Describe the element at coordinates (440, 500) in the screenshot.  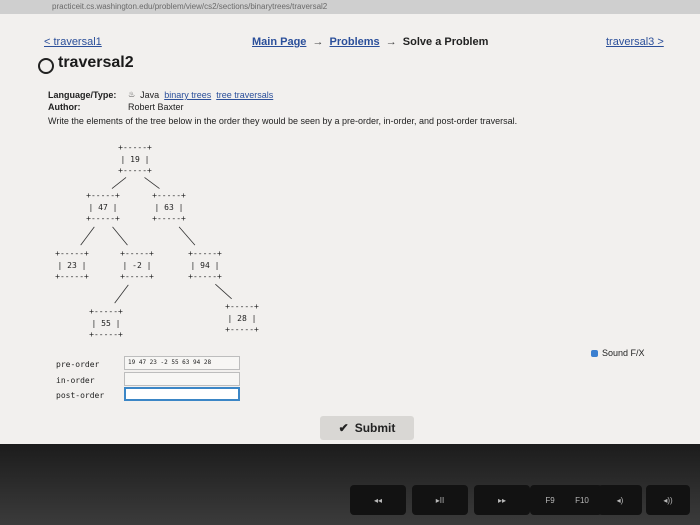
I see `play-pause-key: ▸II` at that location.